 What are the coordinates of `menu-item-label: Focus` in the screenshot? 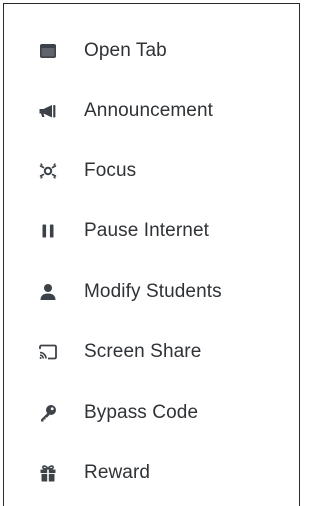 It's located at (110, 170).